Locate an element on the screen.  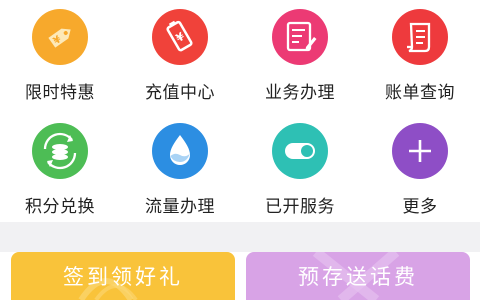
coin-exchange-icon is located at coordinates (60, 151).